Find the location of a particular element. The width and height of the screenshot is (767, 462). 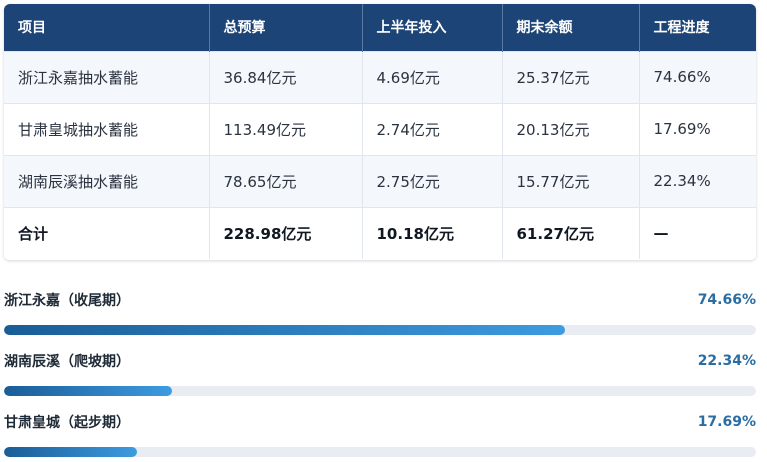

header-project: 项目 is located at coordinates (107, 27).